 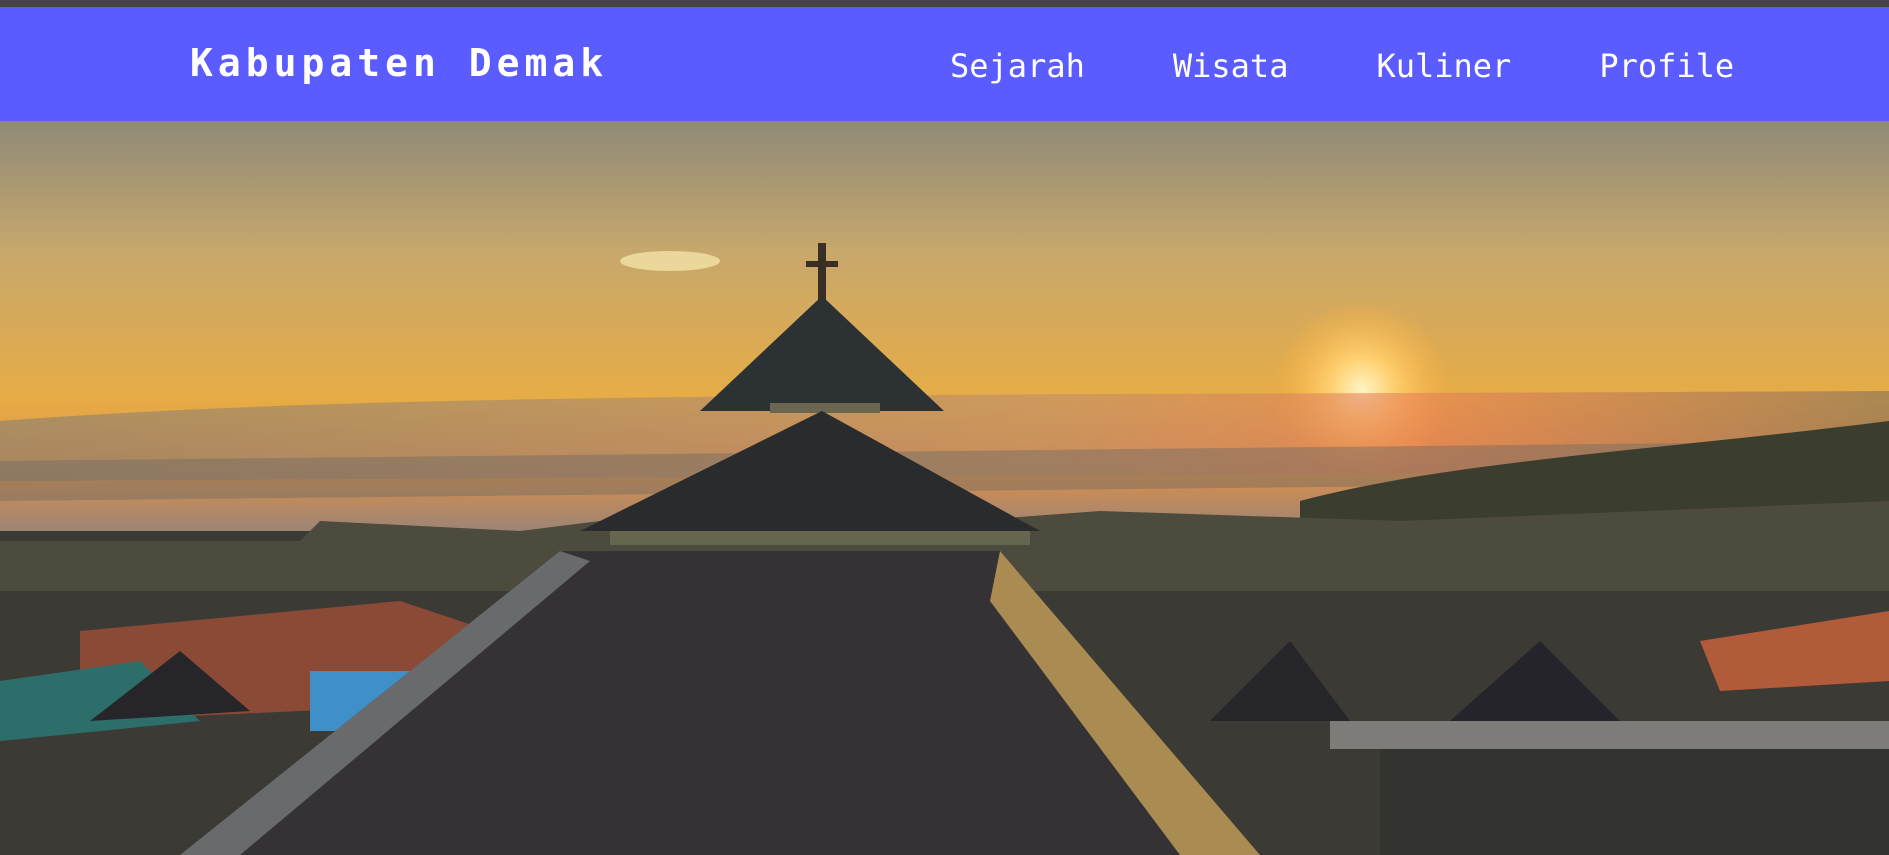 I want to click on buildings-right, so click(x=1634, y=802).